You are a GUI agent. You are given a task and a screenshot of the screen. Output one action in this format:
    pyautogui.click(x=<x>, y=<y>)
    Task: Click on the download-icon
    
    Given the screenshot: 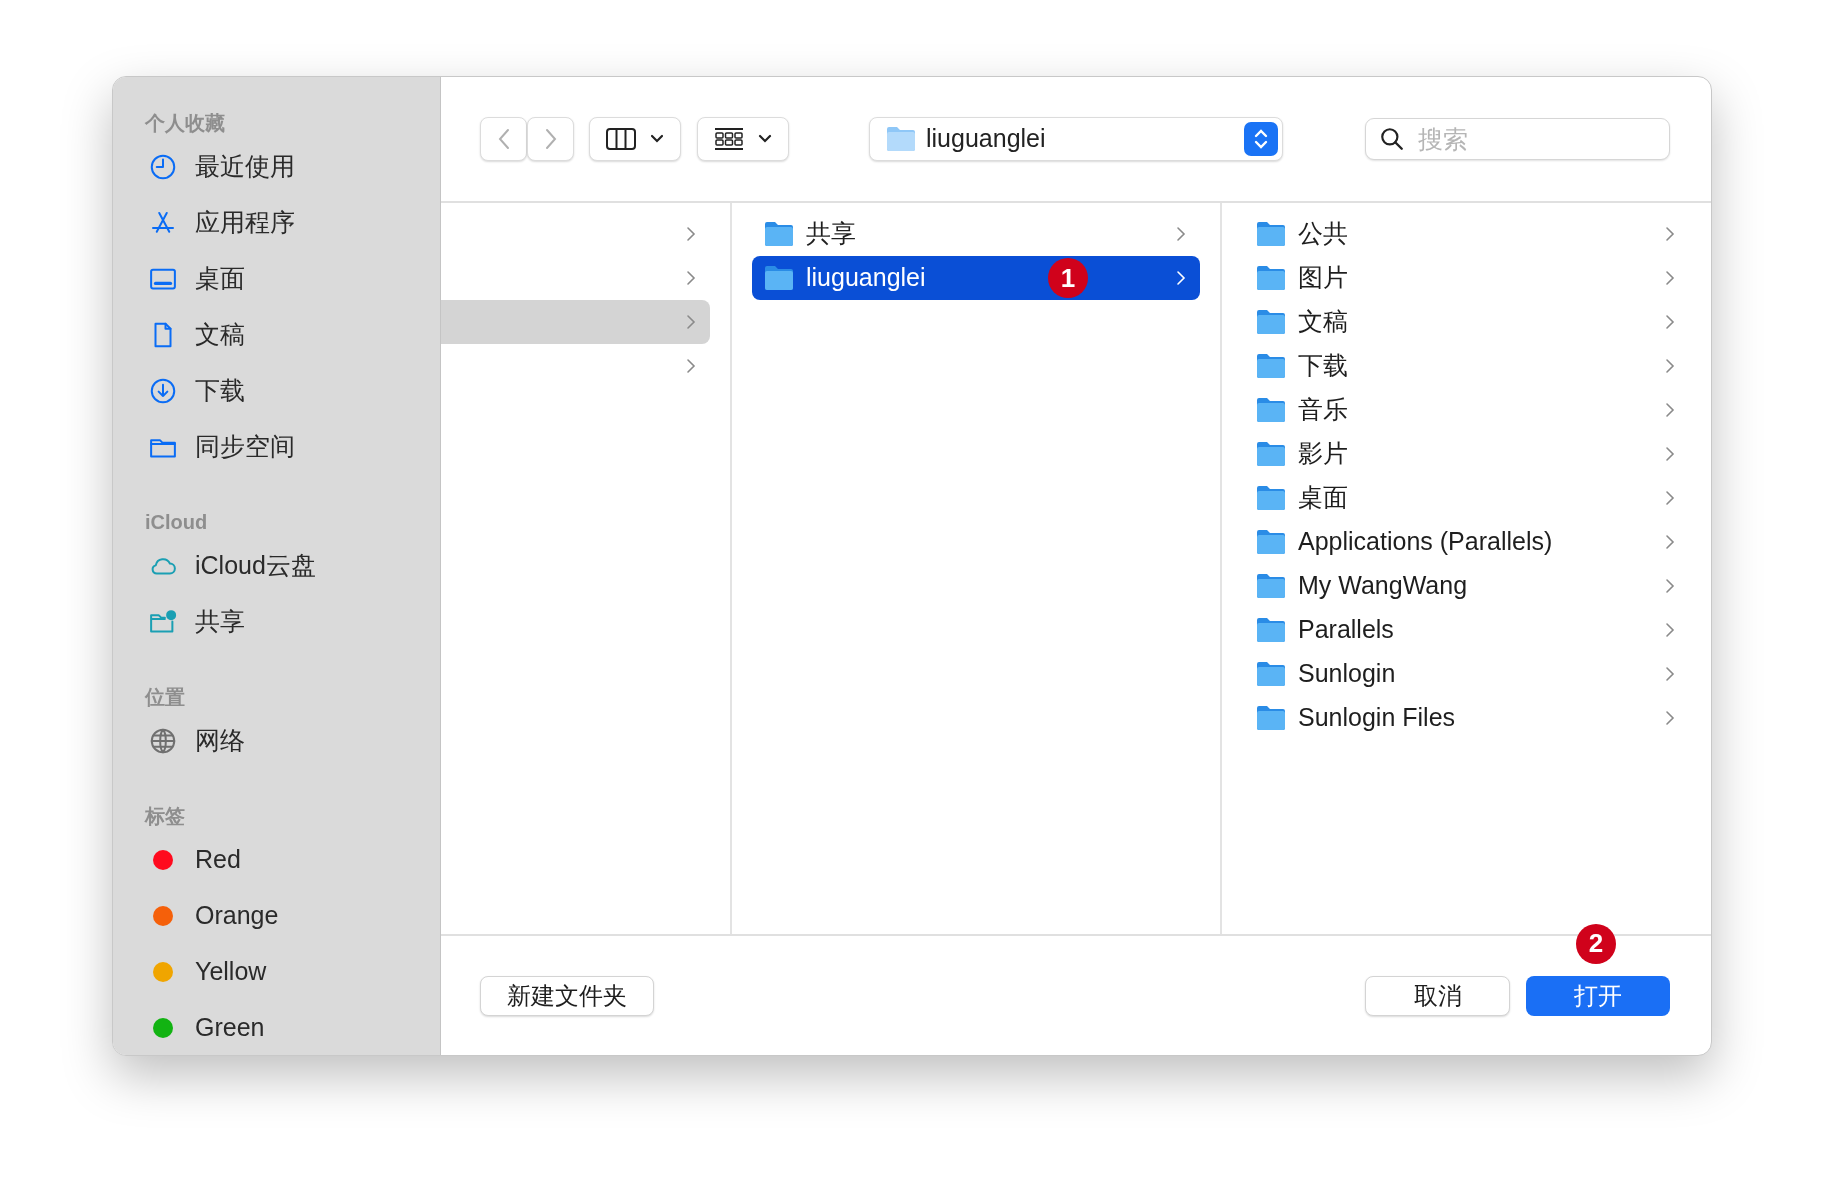 What is the action you would take?
    pyautogui.click(x=163, y=391)
    